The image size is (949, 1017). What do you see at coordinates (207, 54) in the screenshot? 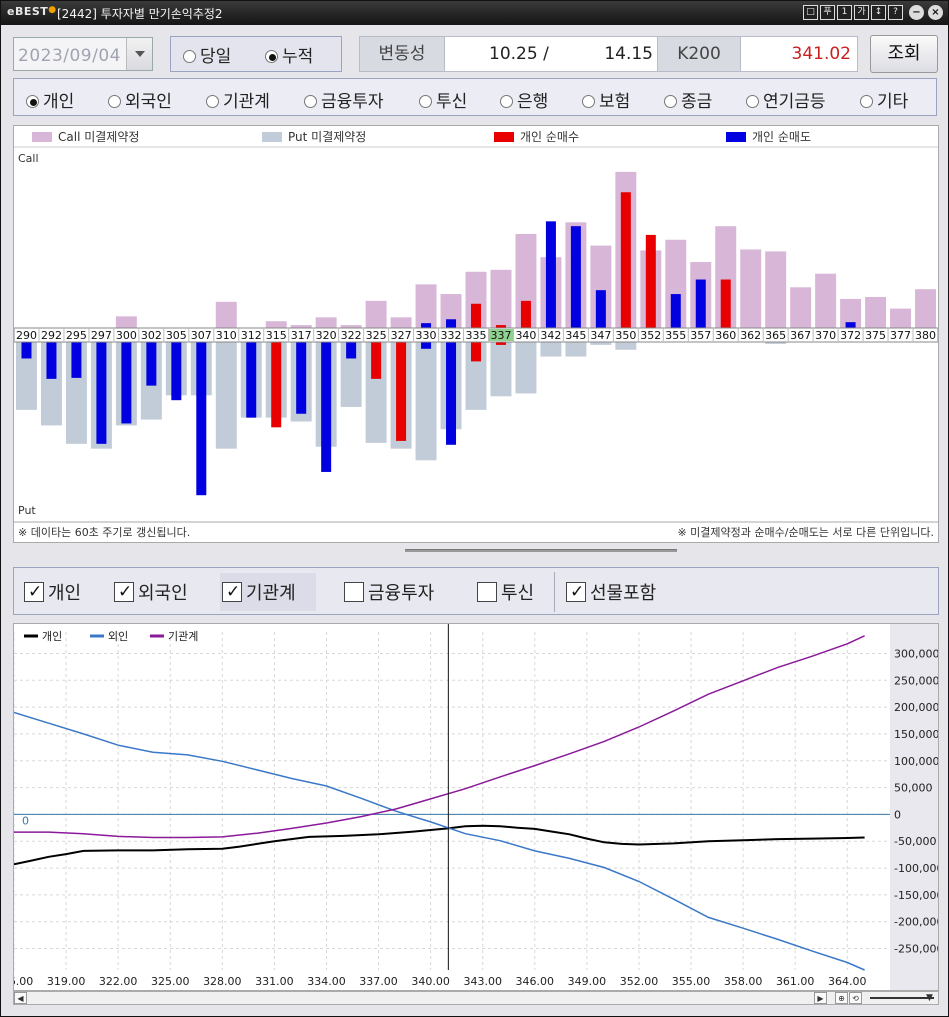
I see `radio-today: 당일` at bounding box center [207, 54].